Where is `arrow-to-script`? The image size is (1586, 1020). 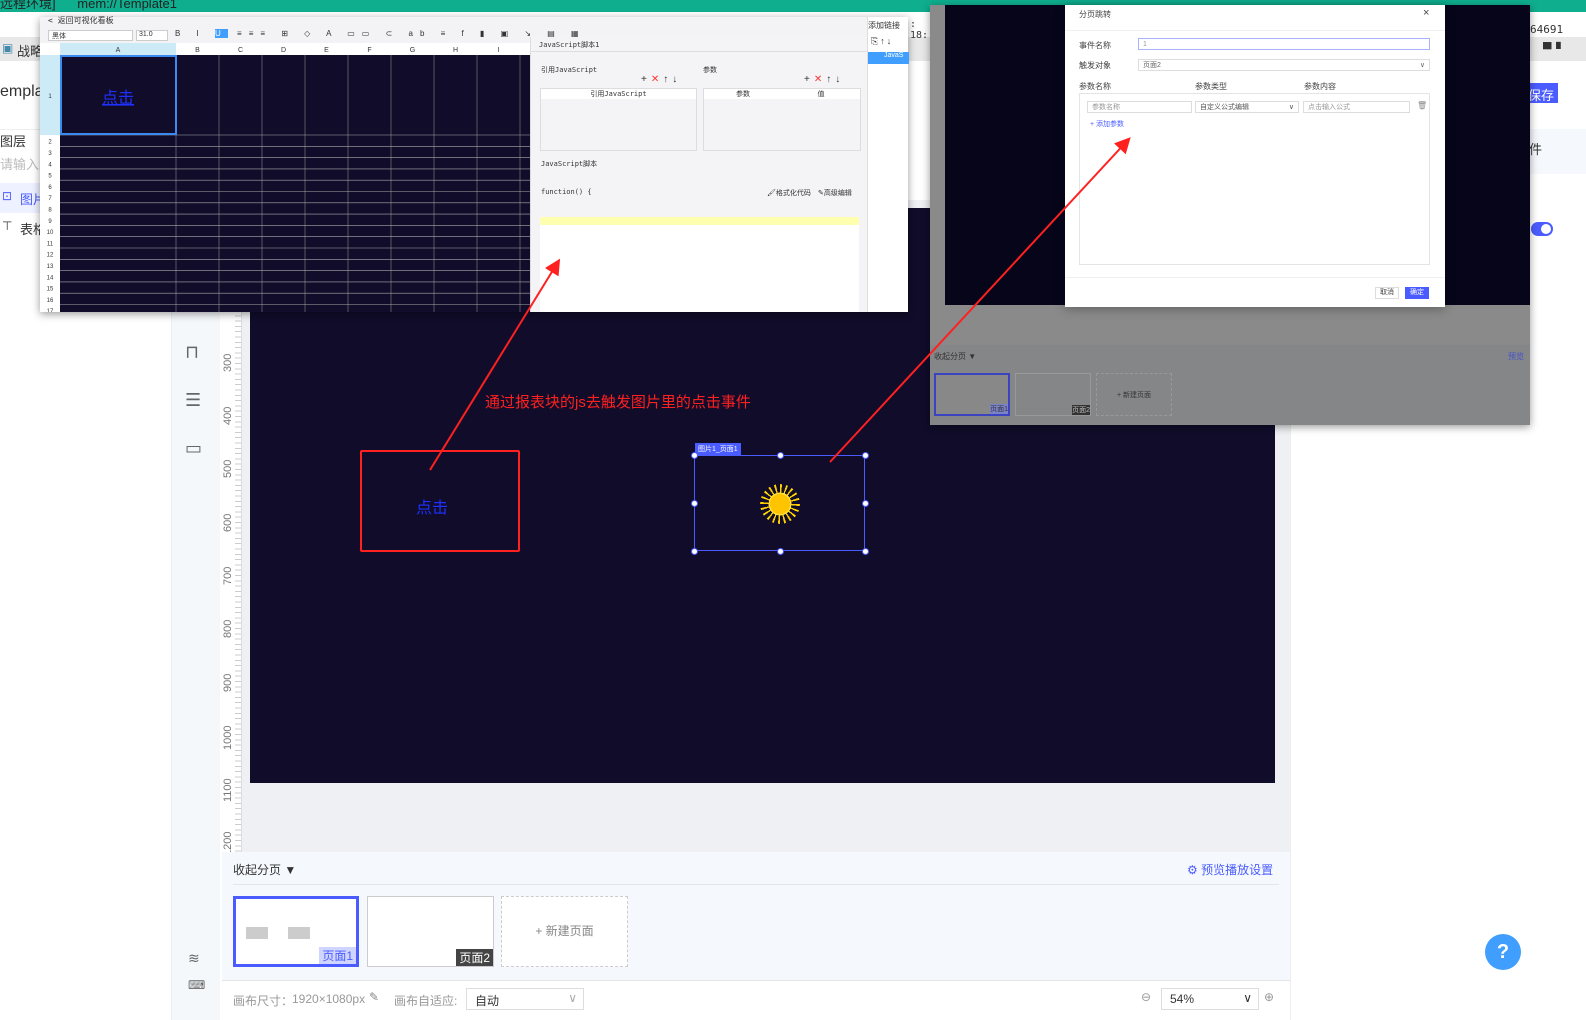
arrow-to-script is located at coordinates (495, 364).